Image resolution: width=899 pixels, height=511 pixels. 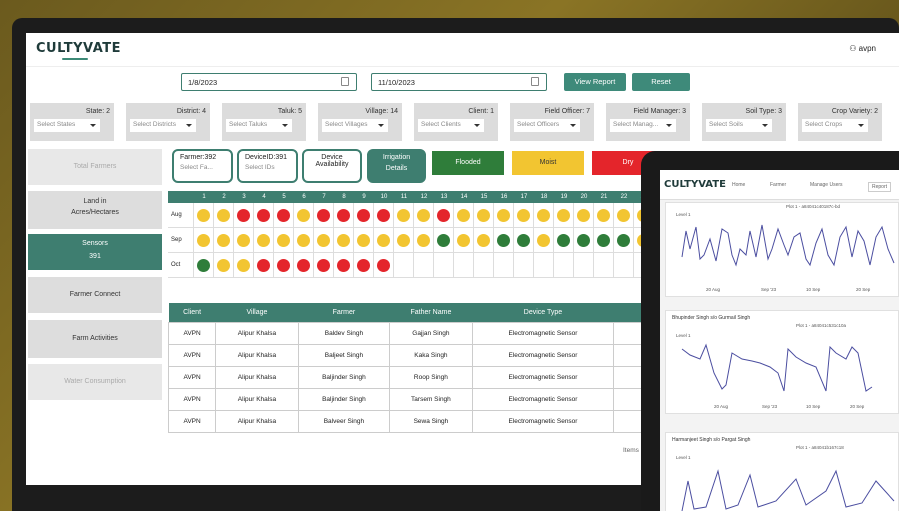 What do you see at coordinates (835, 125) in the screenshot?
I see `filter-dropdown: Select Crops` at bounding box center [835, 125].